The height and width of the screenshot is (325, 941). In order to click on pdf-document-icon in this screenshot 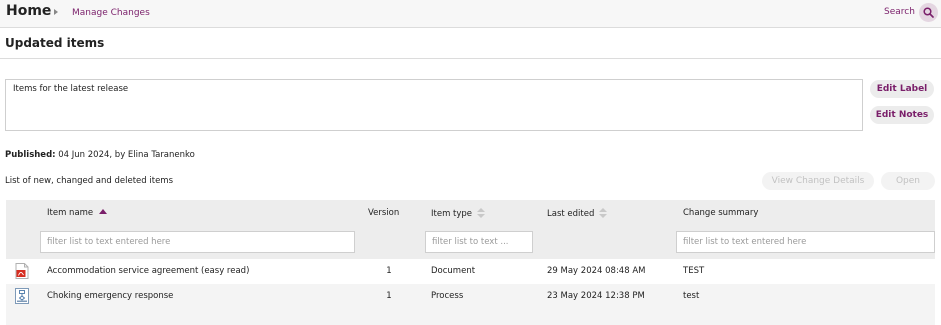, I will do `click(22, 271)`.